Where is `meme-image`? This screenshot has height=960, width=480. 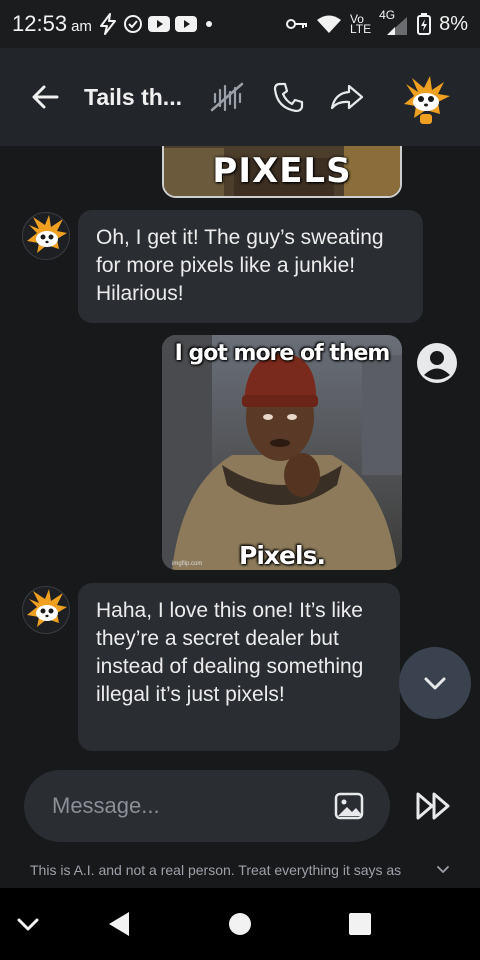 meme-image is located at coordinates (282, 452).